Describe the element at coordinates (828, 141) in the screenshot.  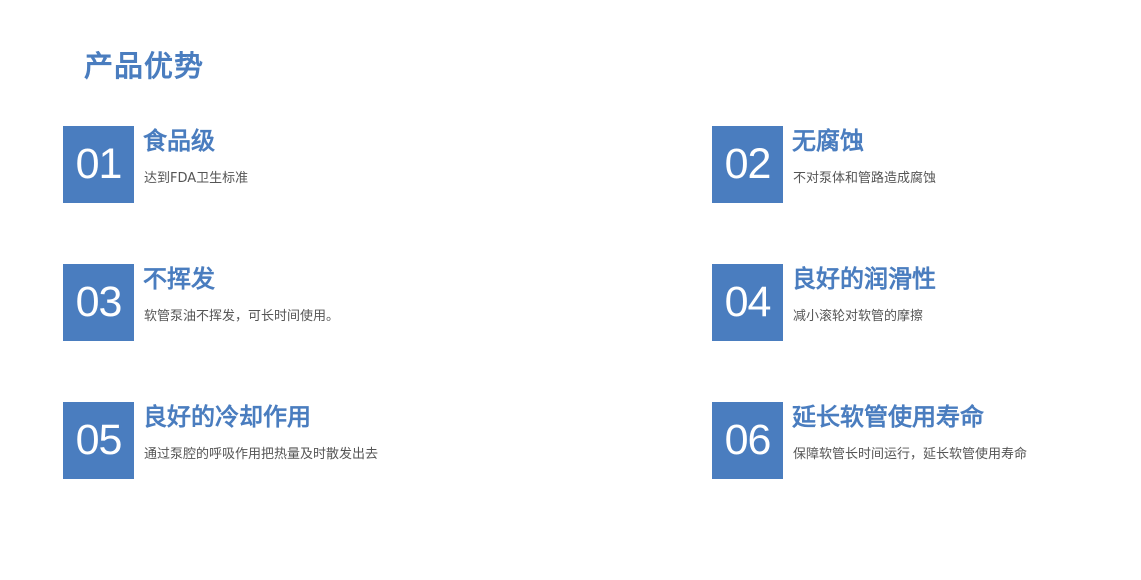
I see `feature-title: 无腐蚀` at that location.